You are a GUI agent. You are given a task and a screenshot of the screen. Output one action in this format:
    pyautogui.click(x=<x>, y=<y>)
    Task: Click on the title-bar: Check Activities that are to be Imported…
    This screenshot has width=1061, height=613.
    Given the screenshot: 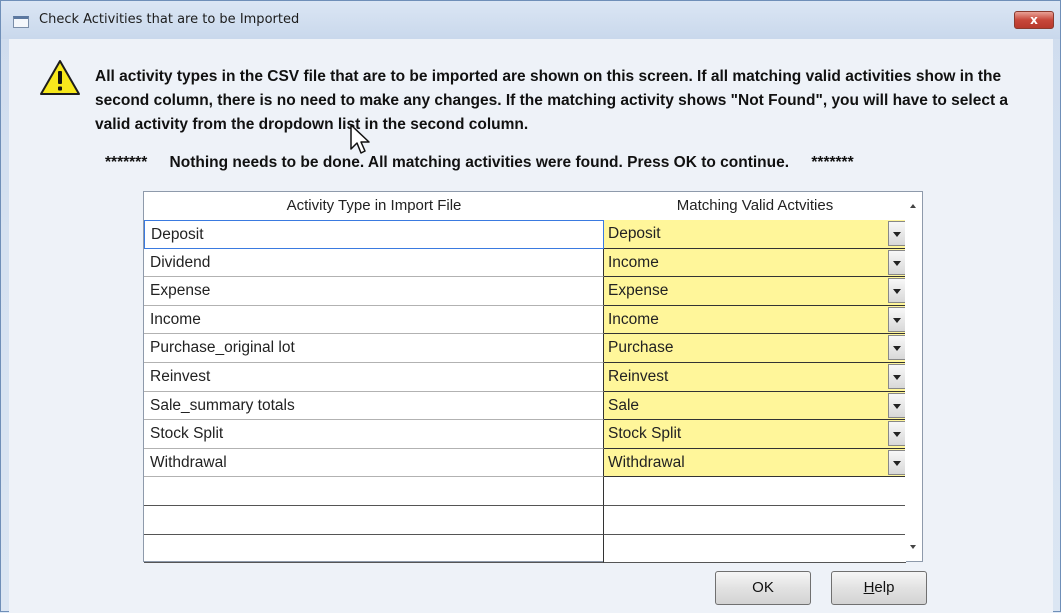 What is the action you would take?
    pyautogui.click(x=530, y=20)
    